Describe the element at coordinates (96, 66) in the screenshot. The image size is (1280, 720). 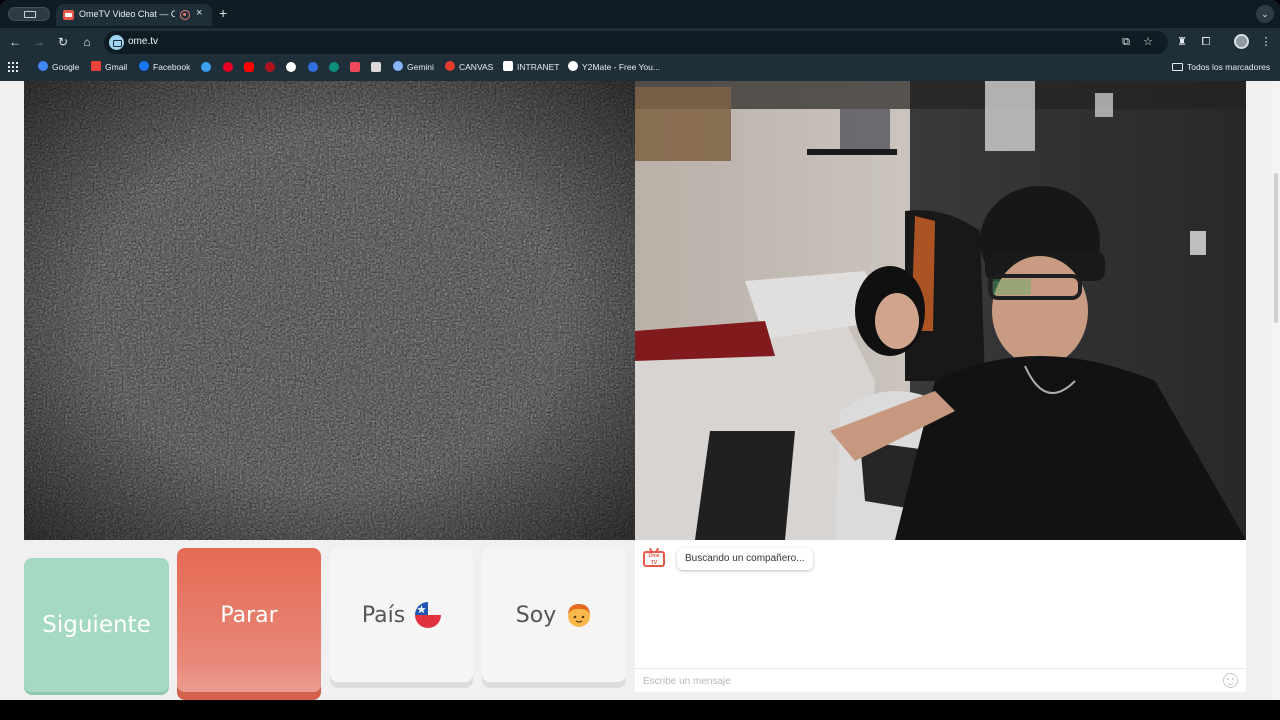
I see `gmail-icon` at that location.